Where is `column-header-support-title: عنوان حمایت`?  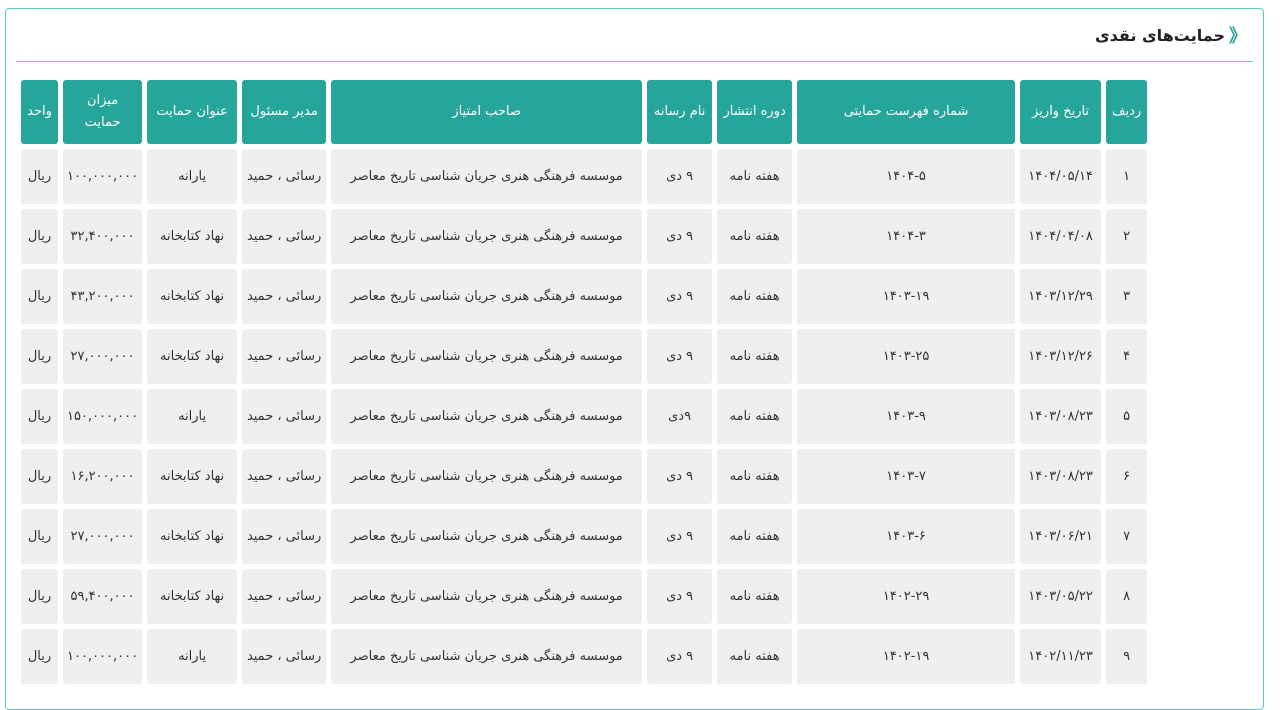
column-header-support-title: عنوان حمایت is located at coordinates (192, 112).